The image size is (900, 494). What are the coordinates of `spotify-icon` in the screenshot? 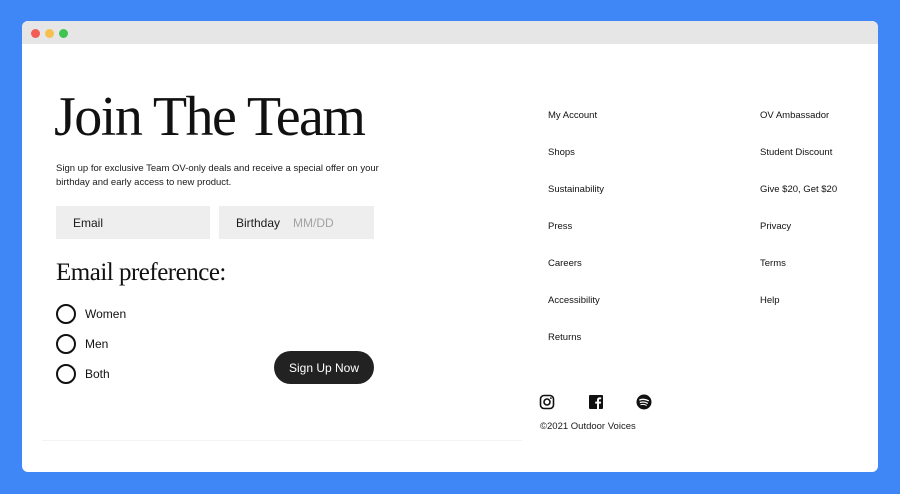 It's located at (644, 402).